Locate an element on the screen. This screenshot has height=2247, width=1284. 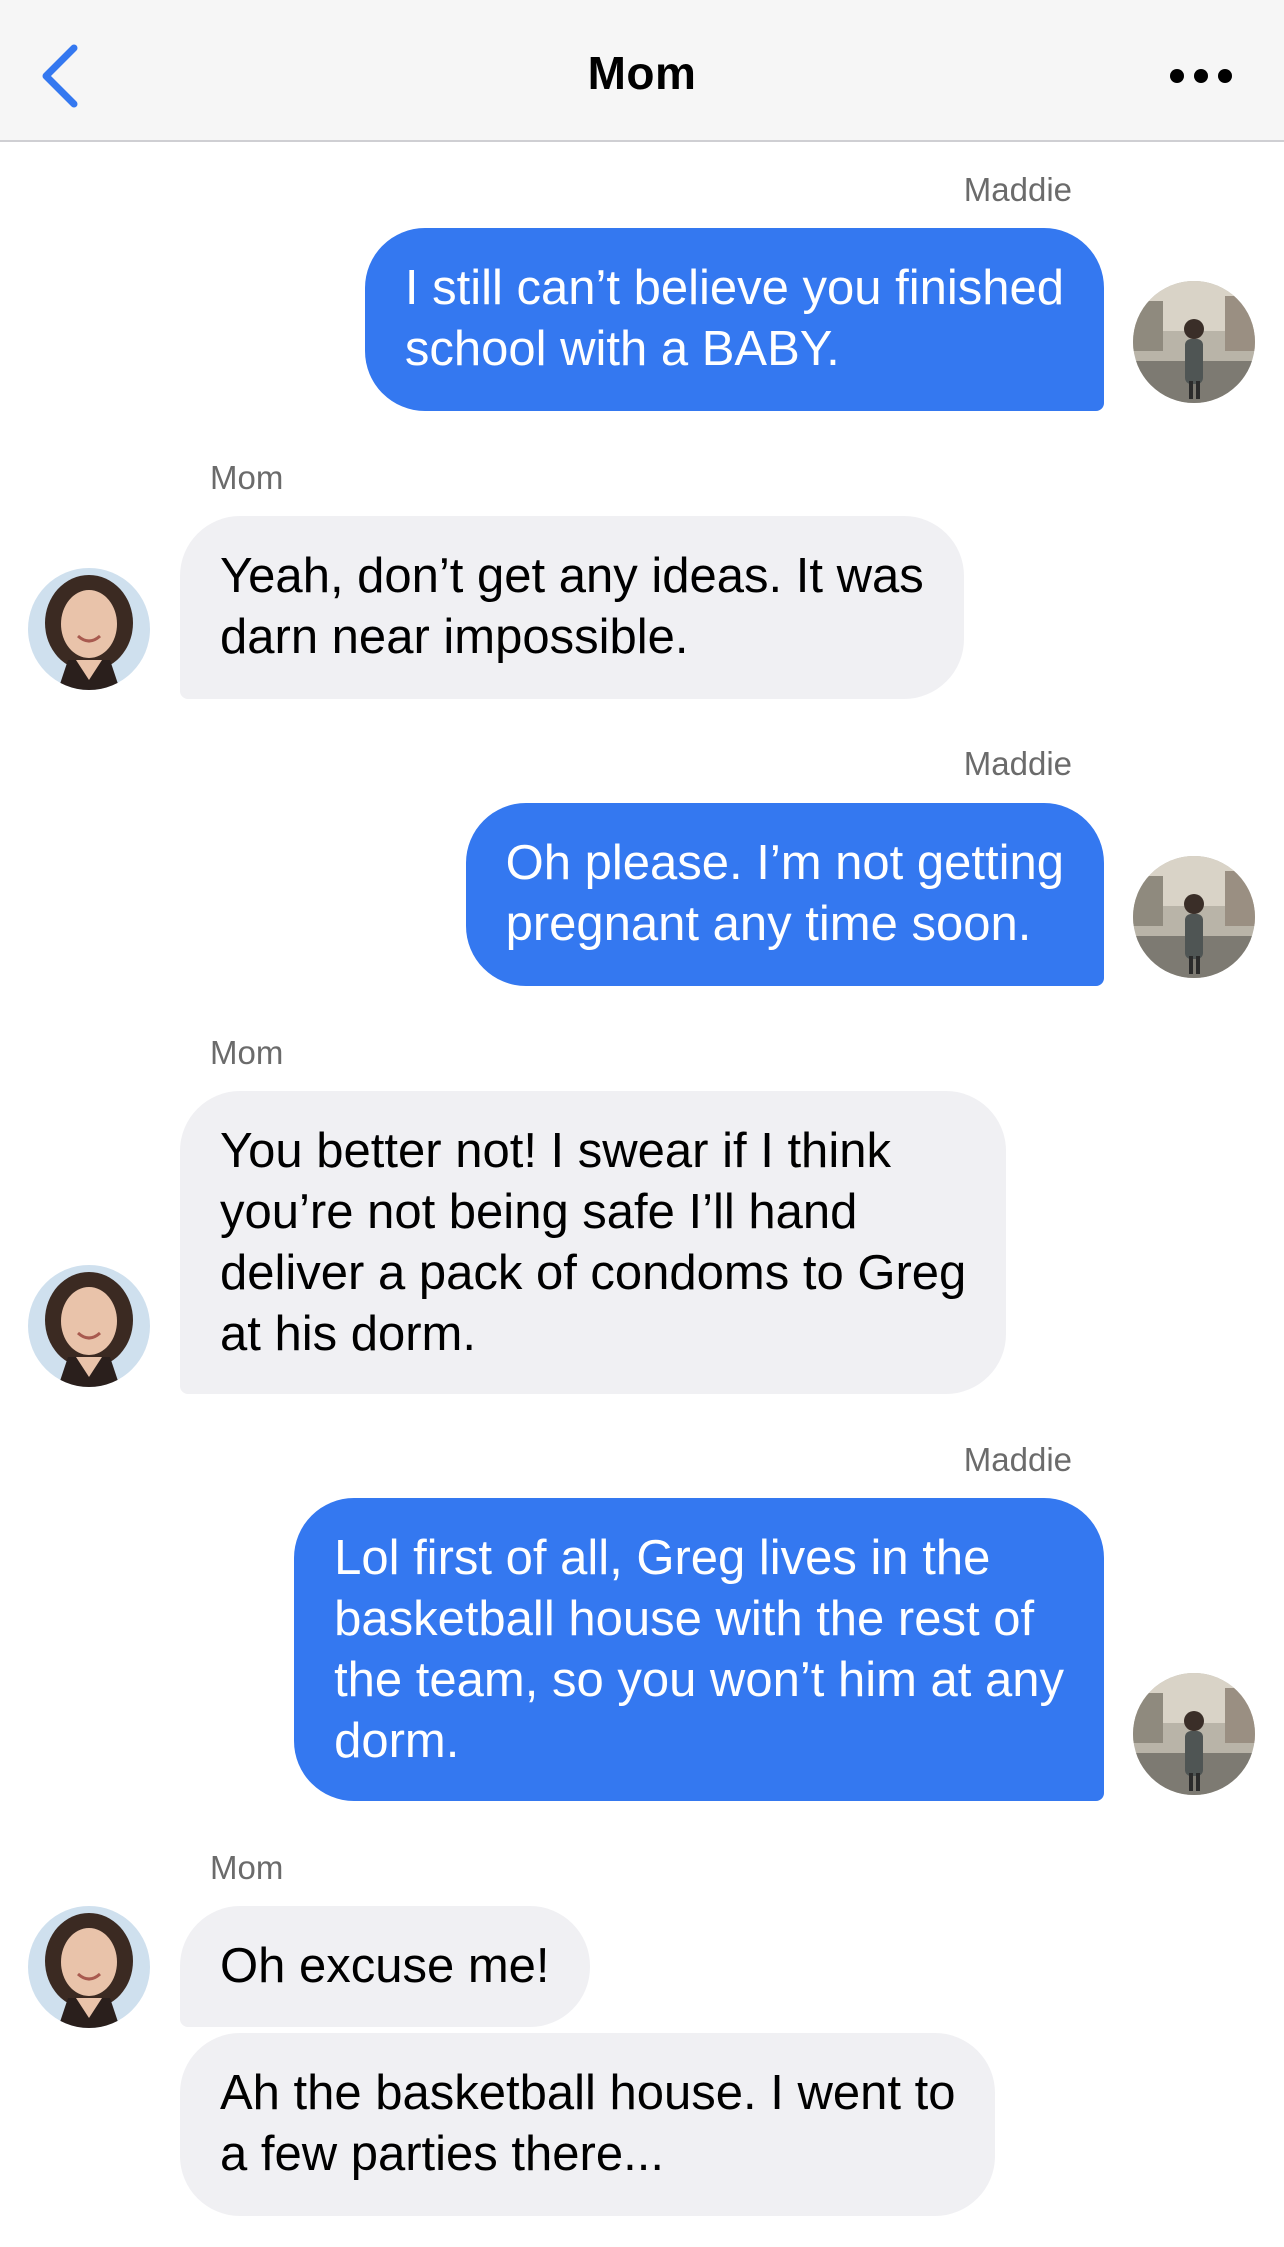
back-button is located at coordinates (60, 76).